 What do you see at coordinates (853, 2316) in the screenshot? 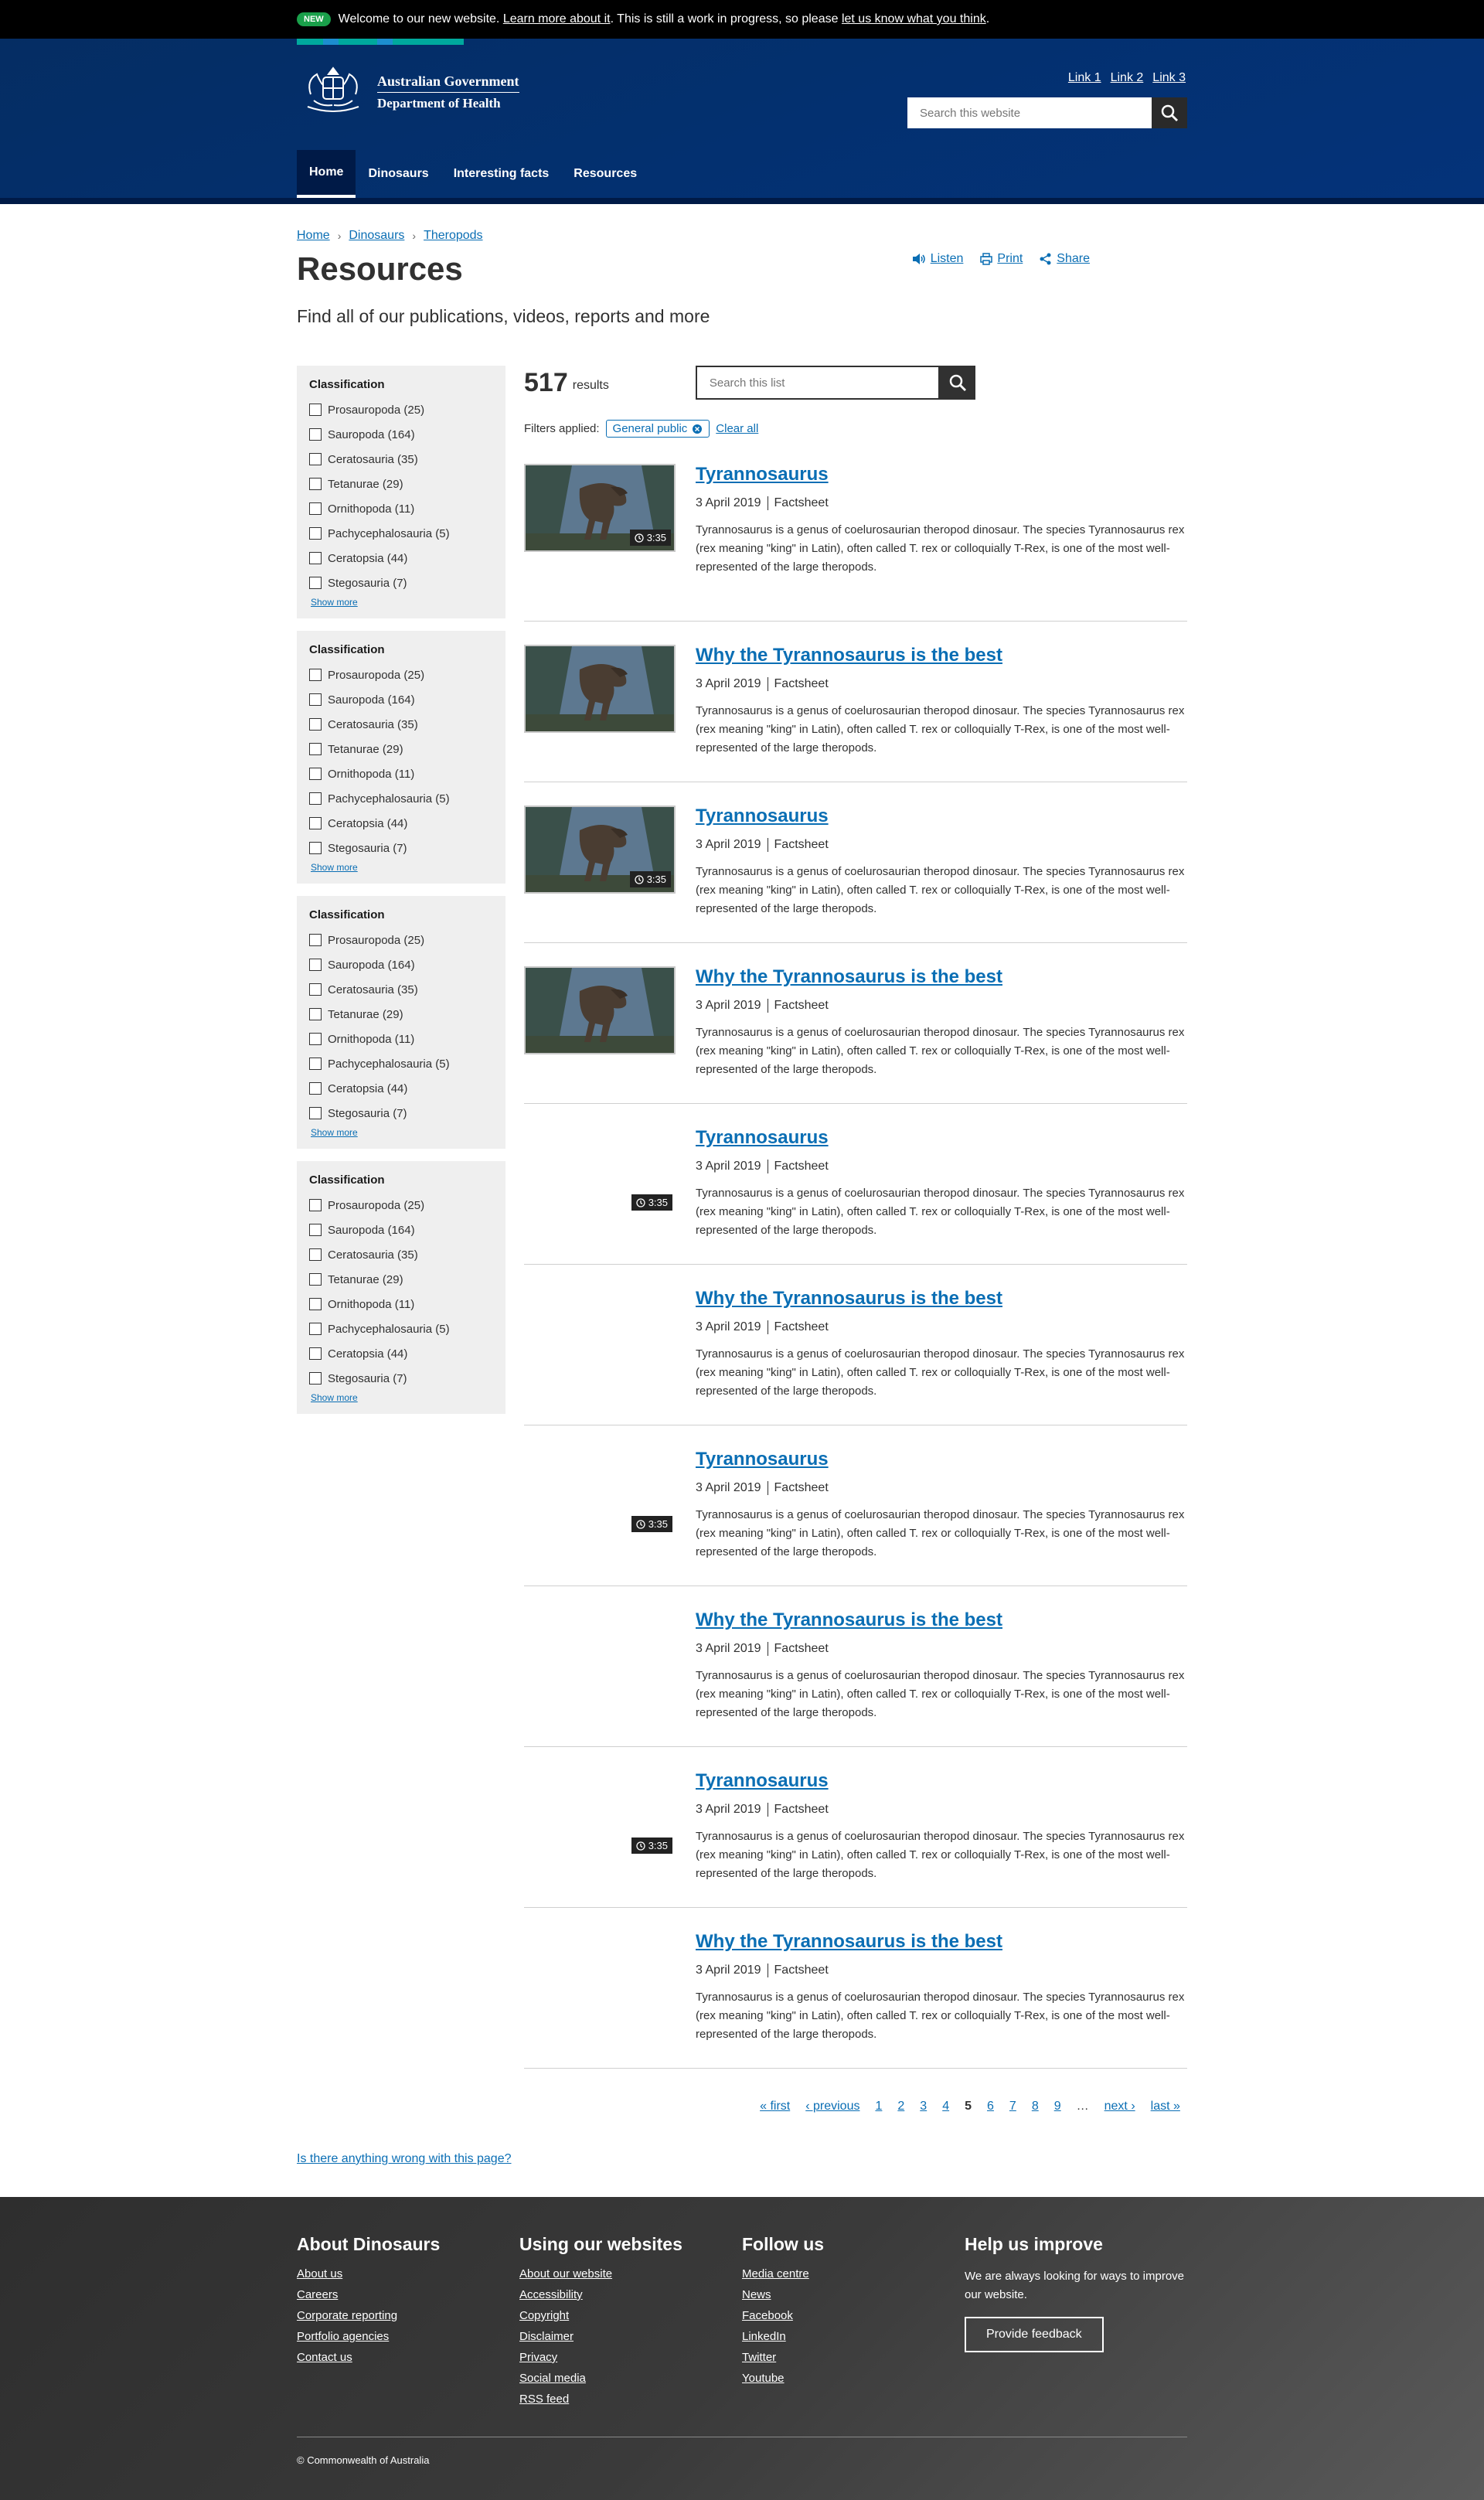
I see `footer-link: Facebook` at bounding box center [853, 2316].